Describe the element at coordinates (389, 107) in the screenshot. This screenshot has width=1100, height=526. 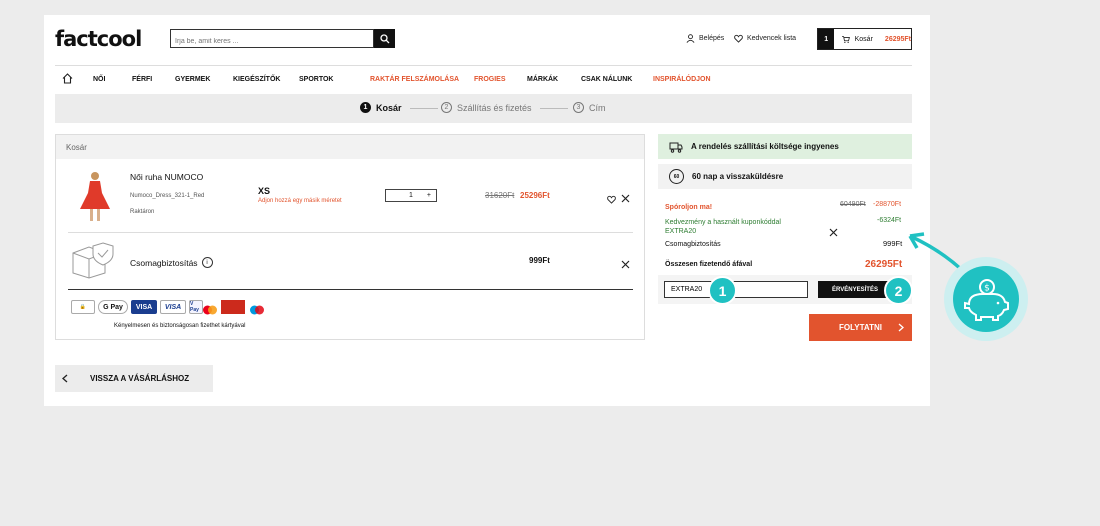
I see `step-label: Kosár` at that location.